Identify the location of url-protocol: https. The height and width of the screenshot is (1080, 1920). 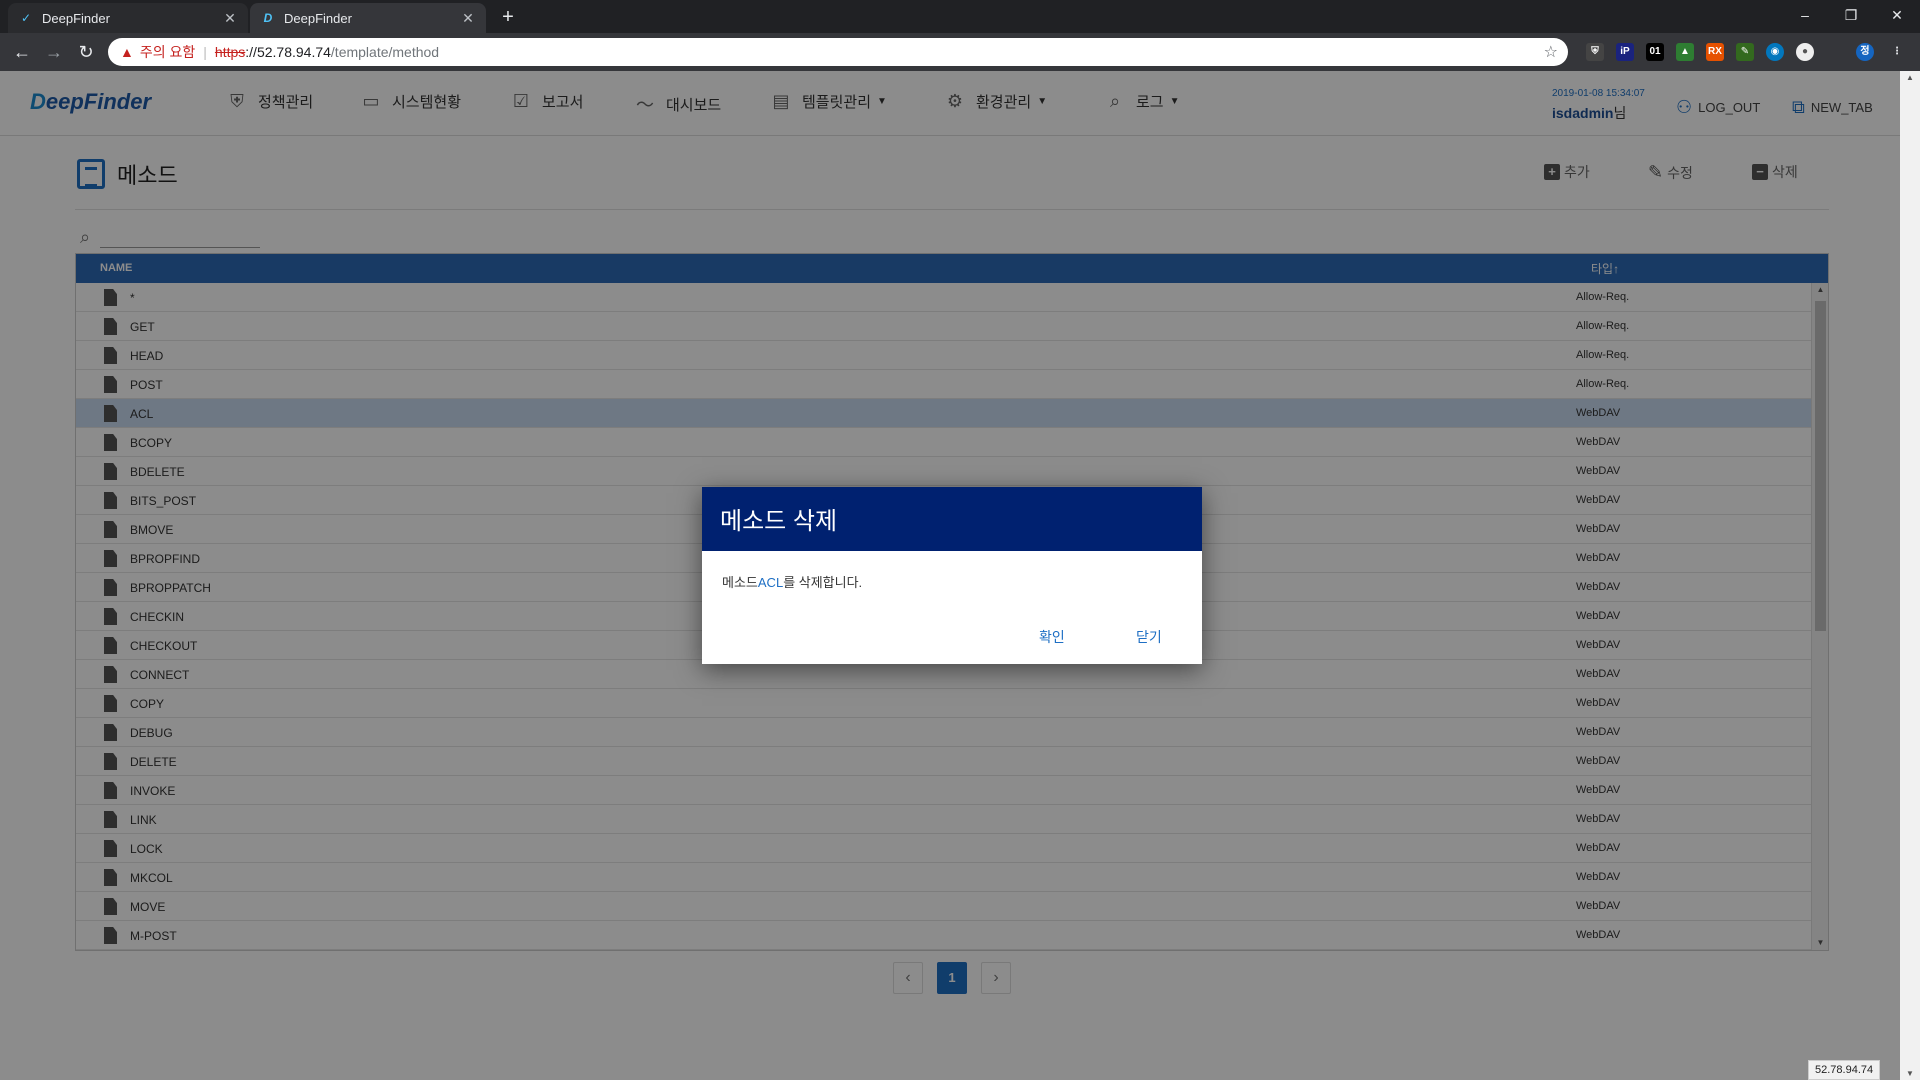
(230, 52).